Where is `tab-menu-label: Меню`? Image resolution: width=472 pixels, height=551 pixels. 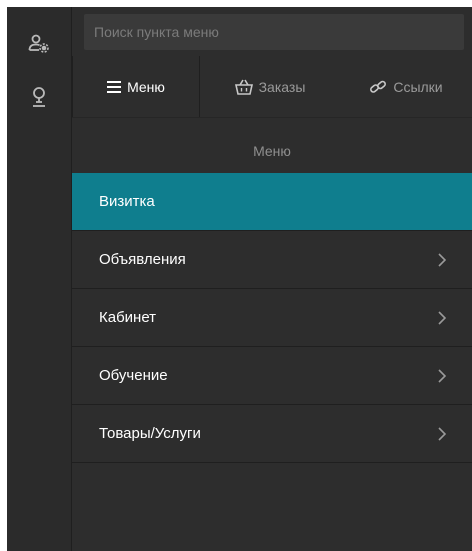 tab-menu-label: Меню is located at coordinates (146, 86).